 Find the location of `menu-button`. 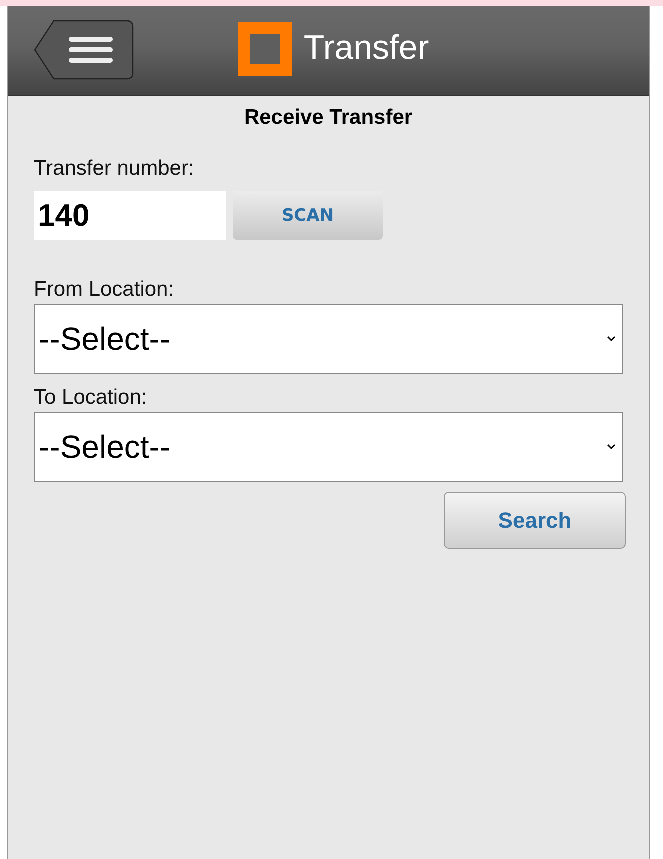

menu-button is located at coordinates (84, 50).